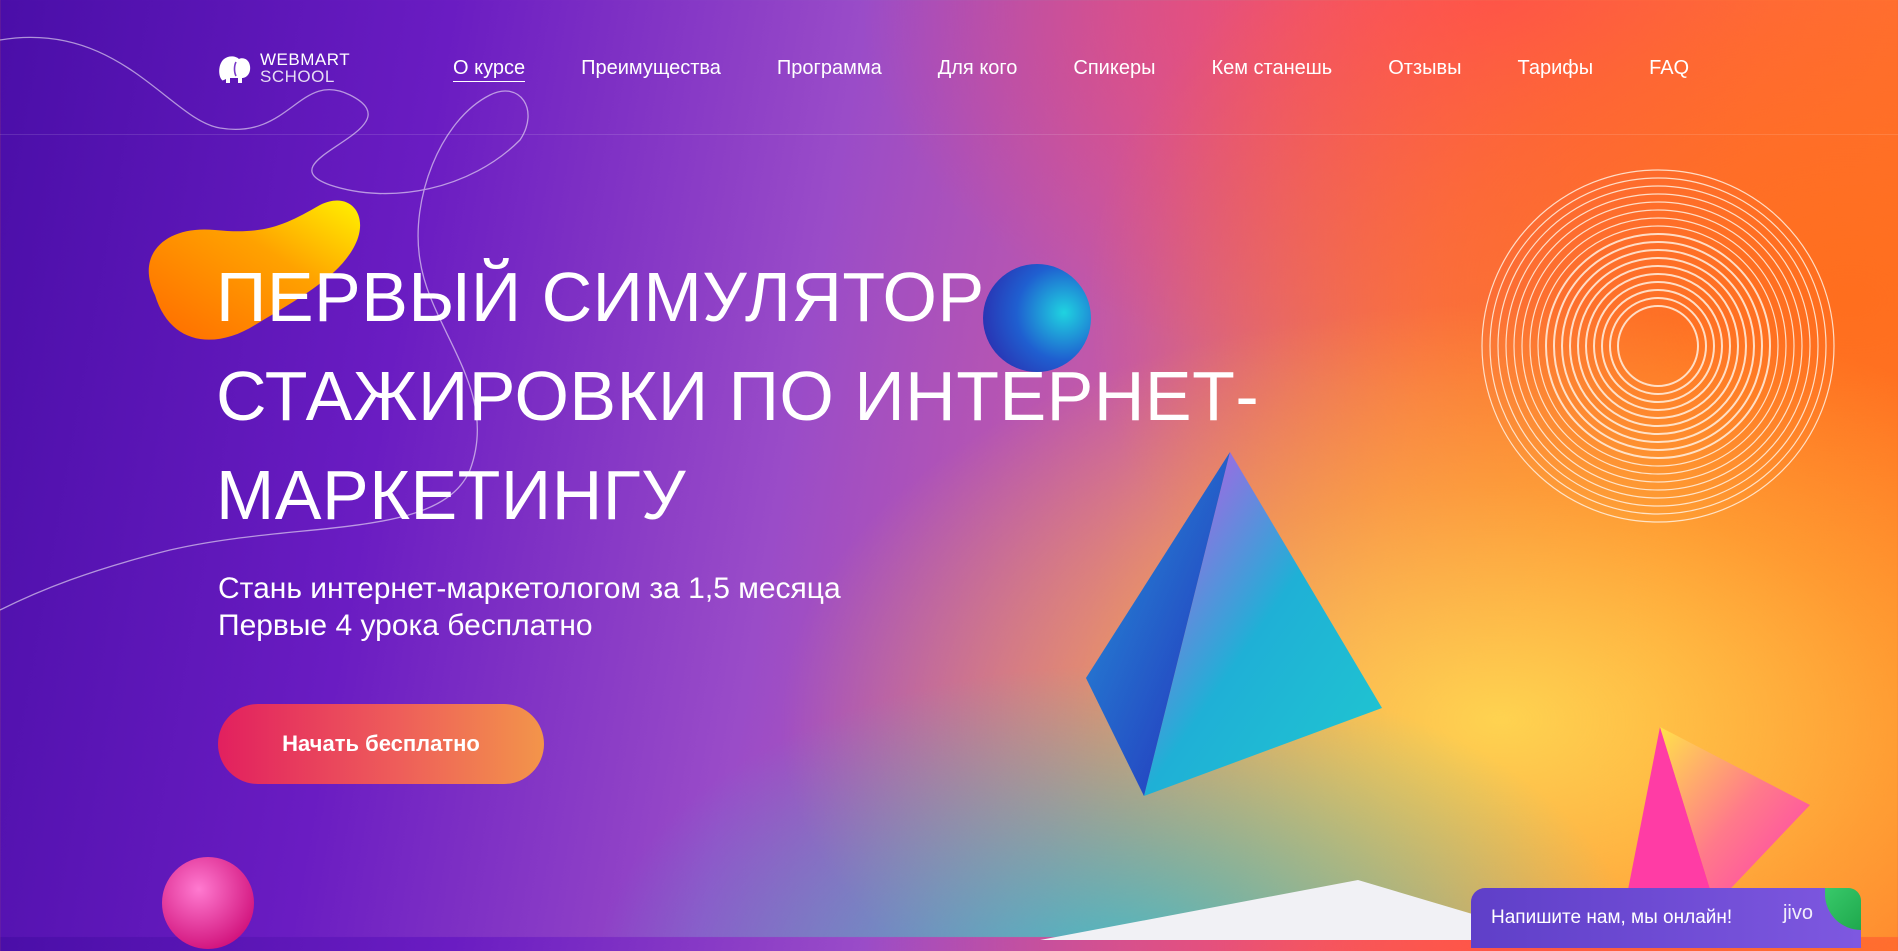 The width and height of the screenshot is (1898, 951). What do you see at coordinates (1612, 917) in the screenshot?
I see `chat-widget-text: Напишите нам, мы онлайн!` at bounding box center [1612, 917].